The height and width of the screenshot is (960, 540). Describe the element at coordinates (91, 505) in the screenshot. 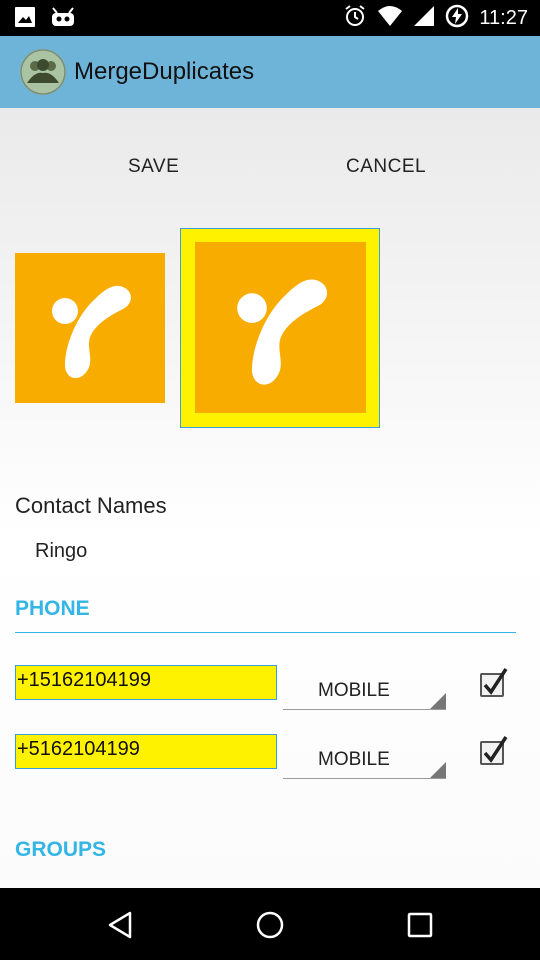

I see `contact-names-label: Contact Names` at that location.